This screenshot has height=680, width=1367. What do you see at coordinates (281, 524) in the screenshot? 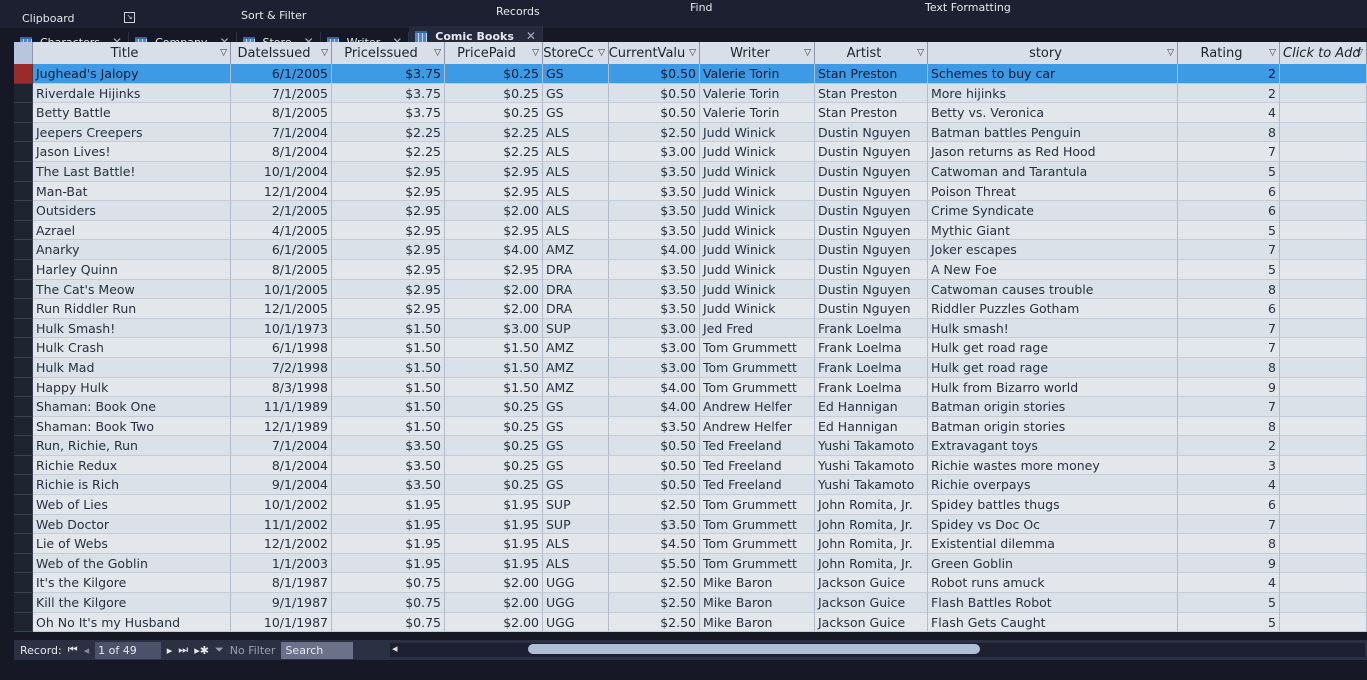
I see `cell-dateissued: 11/1/2002` at bounding box center [281, 524].